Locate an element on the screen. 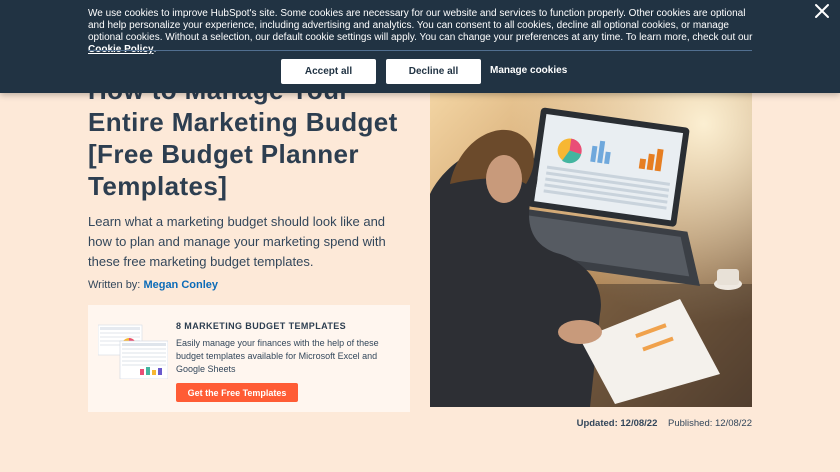 The width and height of the screenshot is (840, 472). get-templates-button: Get the Free Templates is located at coordinates (237, 392).